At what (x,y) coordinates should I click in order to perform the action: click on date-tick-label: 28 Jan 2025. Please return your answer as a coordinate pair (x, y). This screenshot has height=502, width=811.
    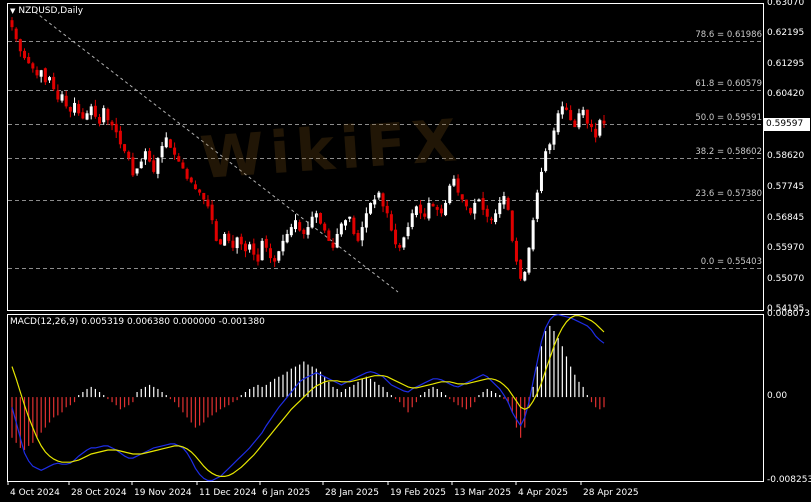
    Looking at the image, I should click on (352, 493).